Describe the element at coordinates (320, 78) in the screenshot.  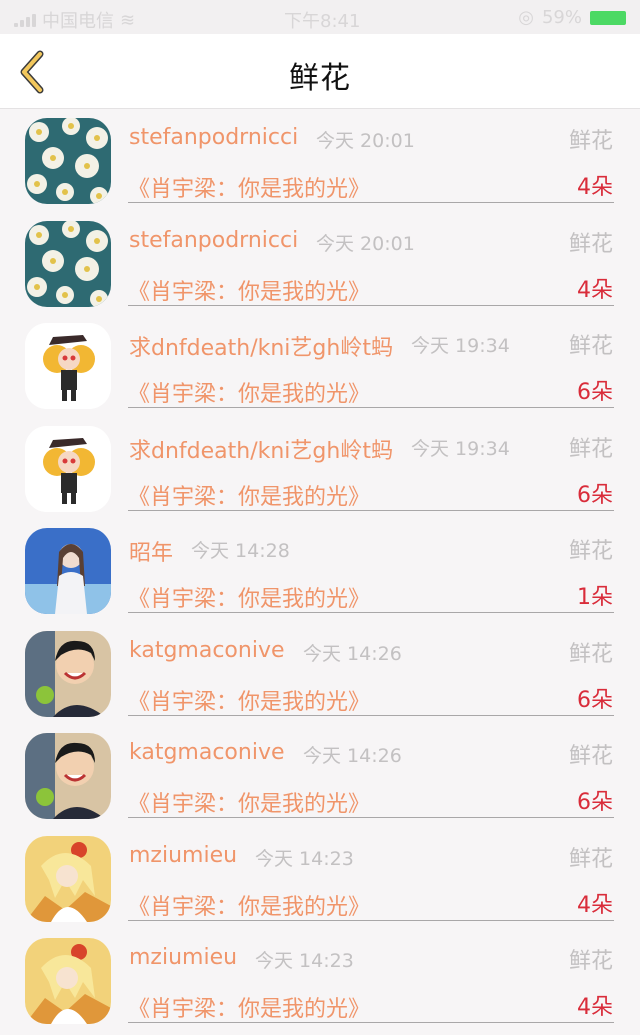
I see `page-title: 鲜花` at that location.